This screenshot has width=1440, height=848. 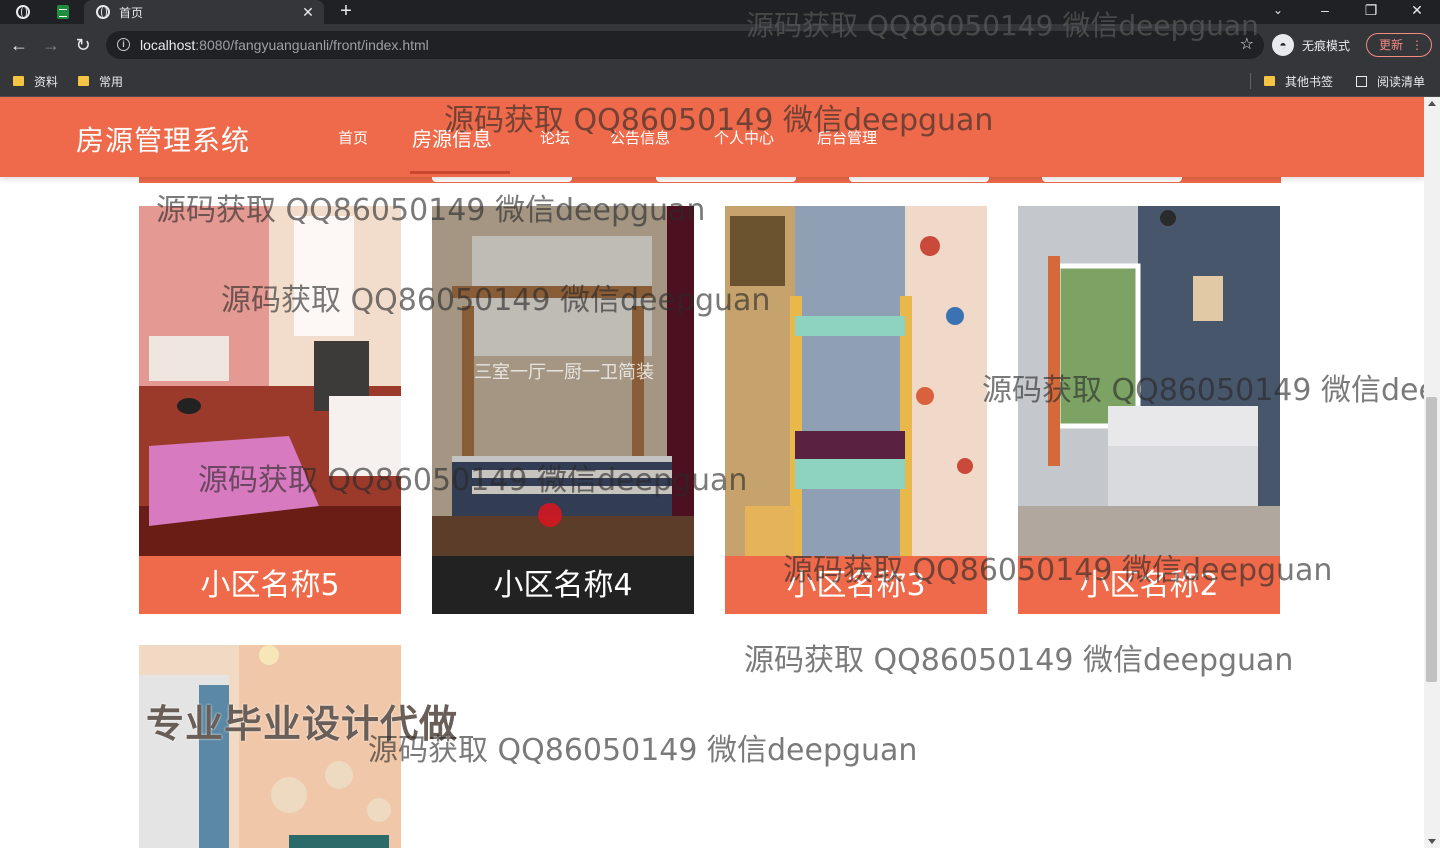 What do you see at coordinates (1149, 585) in the screenshot?
I see `listing-title: 小区名称2` at bounding box center [1149, 585].